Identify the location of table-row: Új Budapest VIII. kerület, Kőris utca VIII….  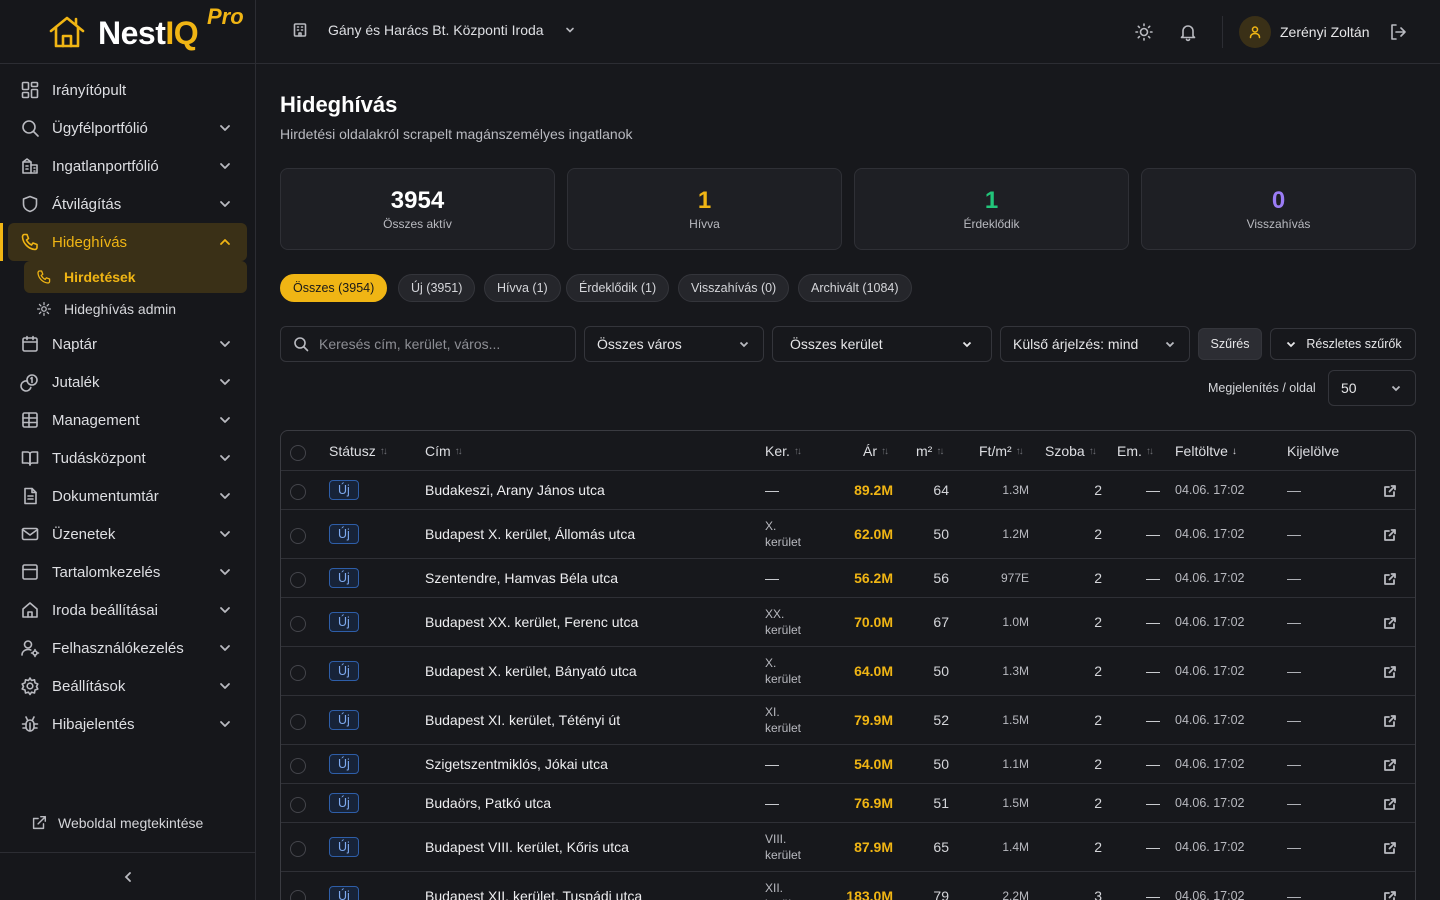
(848, 847).